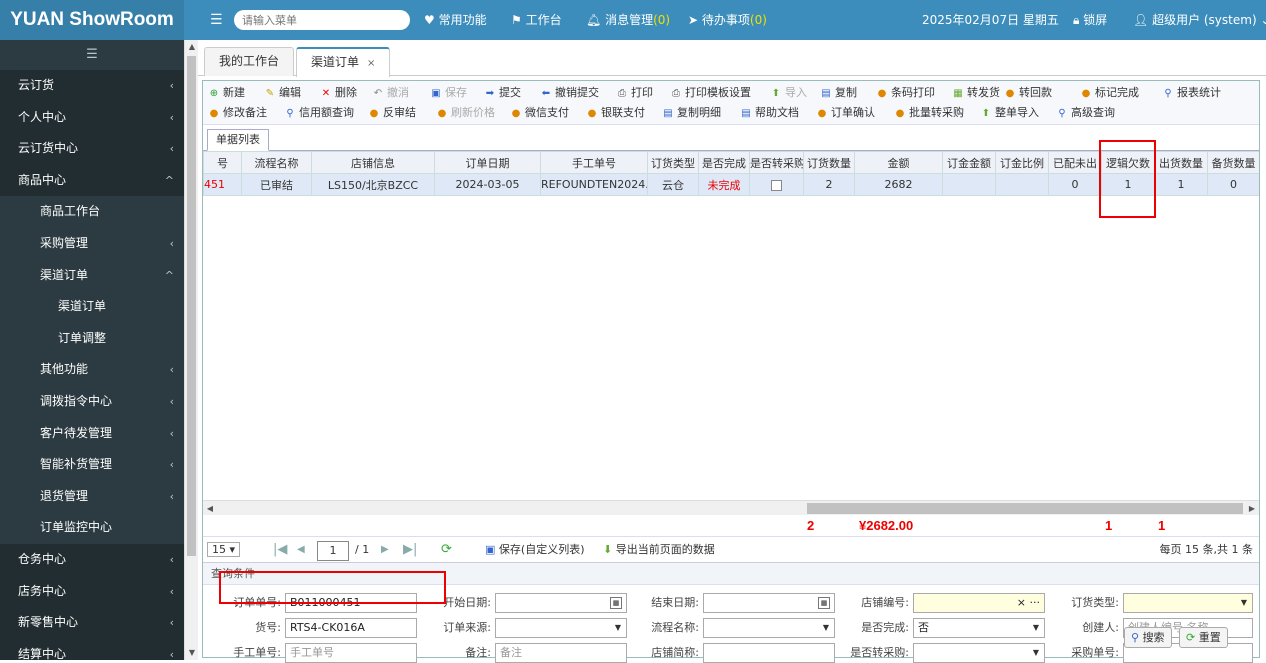  I want to click on toolbar-button: ● 微信支付, so click(539, 113).